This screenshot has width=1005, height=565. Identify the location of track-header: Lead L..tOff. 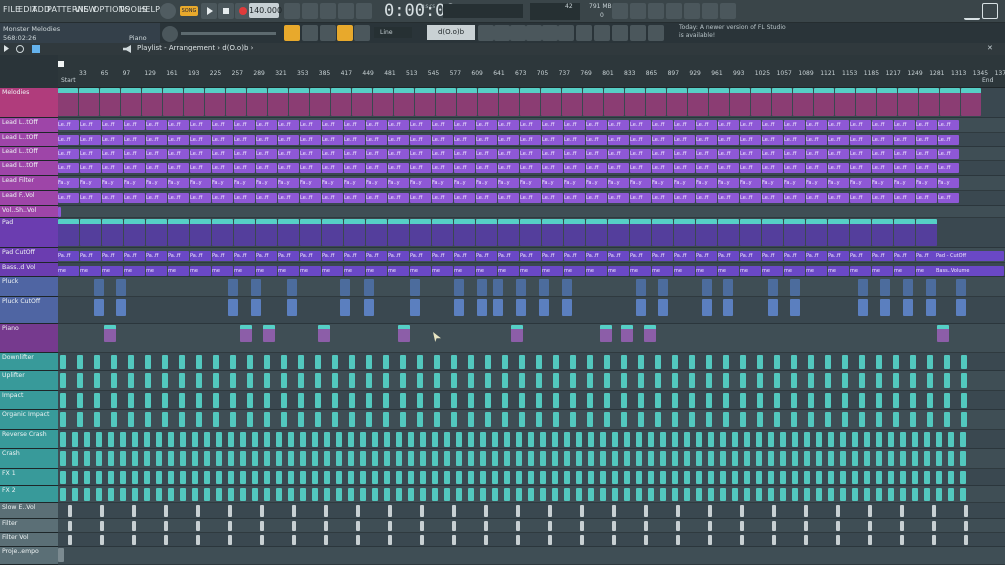
(29, 168).